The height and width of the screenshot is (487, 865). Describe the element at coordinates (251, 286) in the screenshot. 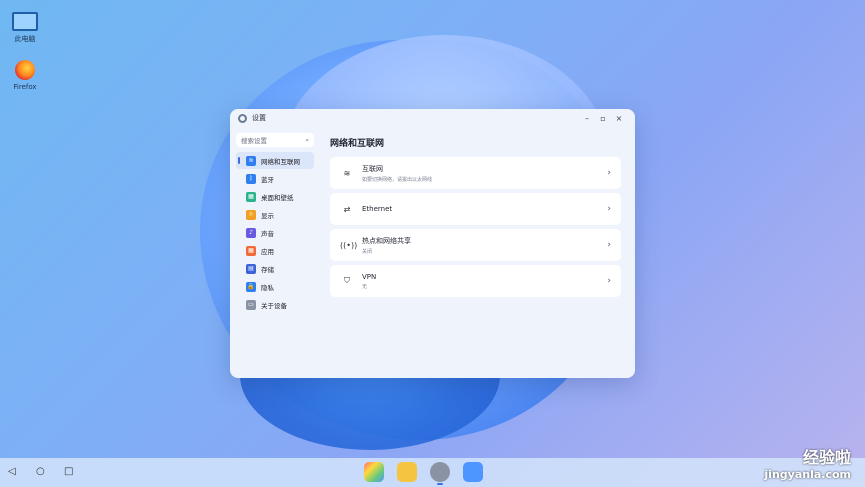

I see `privacy-icon: 🔒` at that location.